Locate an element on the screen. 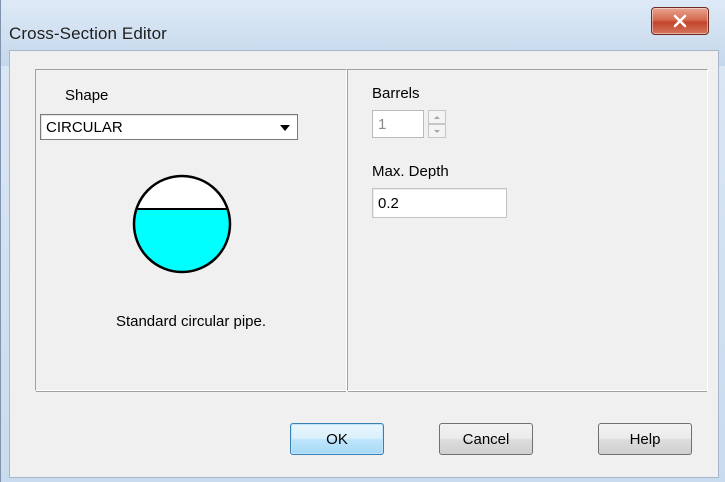 Image resolution: width=725 pixels, height=482 pixels. close-button is located at coordinates (680, 21).